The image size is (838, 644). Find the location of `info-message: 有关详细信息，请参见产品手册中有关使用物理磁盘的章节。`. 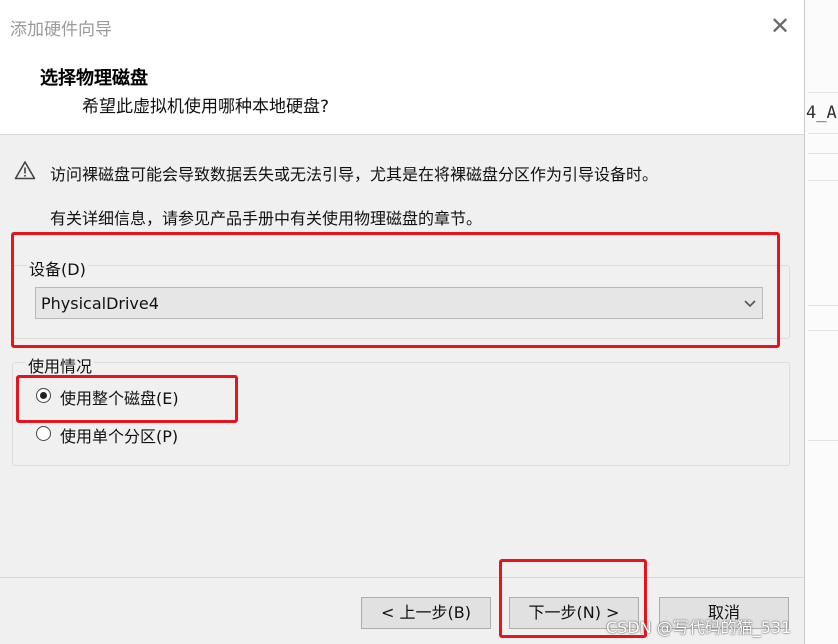

info-message: 有关详细信息，请参见产品手册中有关使用物理磁盘的章节。 is located at coordinates (266, 218).